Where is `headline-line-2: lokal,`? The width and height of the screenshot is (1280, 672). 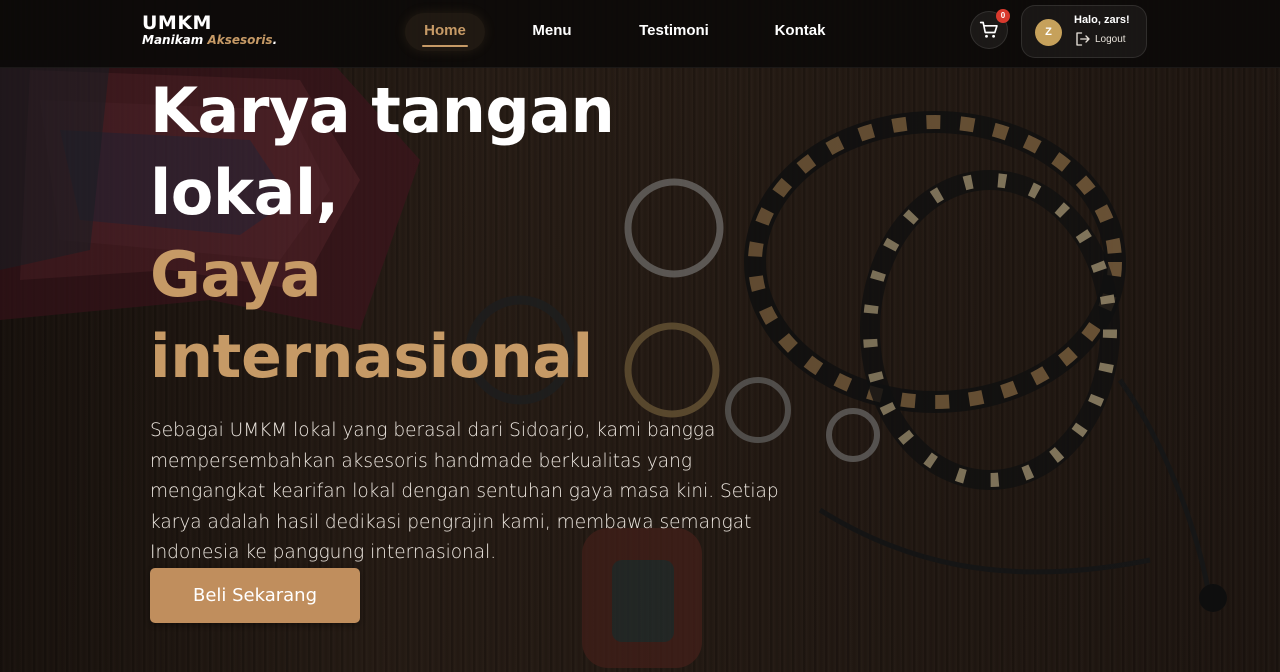 headline-line-2: lokal, is located at coordinates (244, 192).